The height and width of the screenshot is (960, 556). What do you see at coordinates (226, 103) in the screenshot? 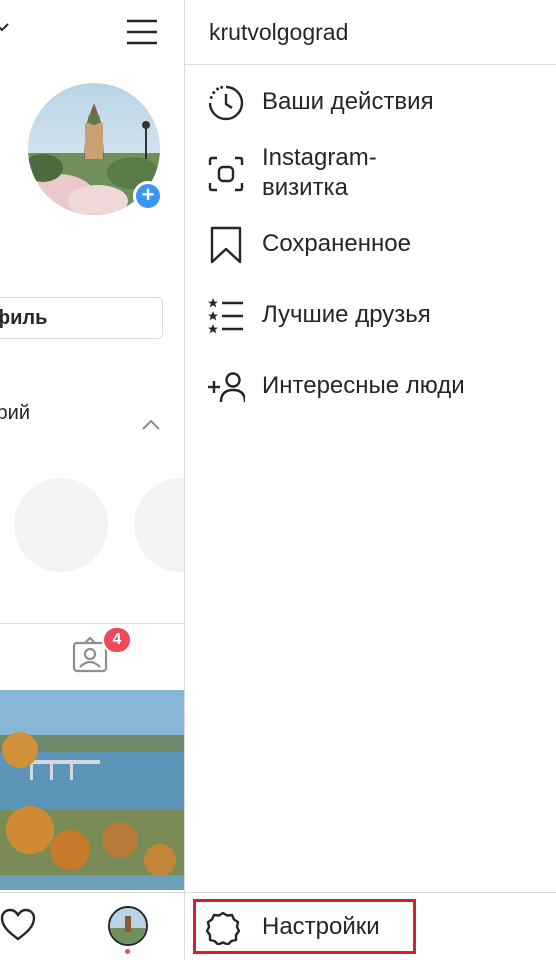
I see `activity-clock-icon` at bounding box center [226, 103].